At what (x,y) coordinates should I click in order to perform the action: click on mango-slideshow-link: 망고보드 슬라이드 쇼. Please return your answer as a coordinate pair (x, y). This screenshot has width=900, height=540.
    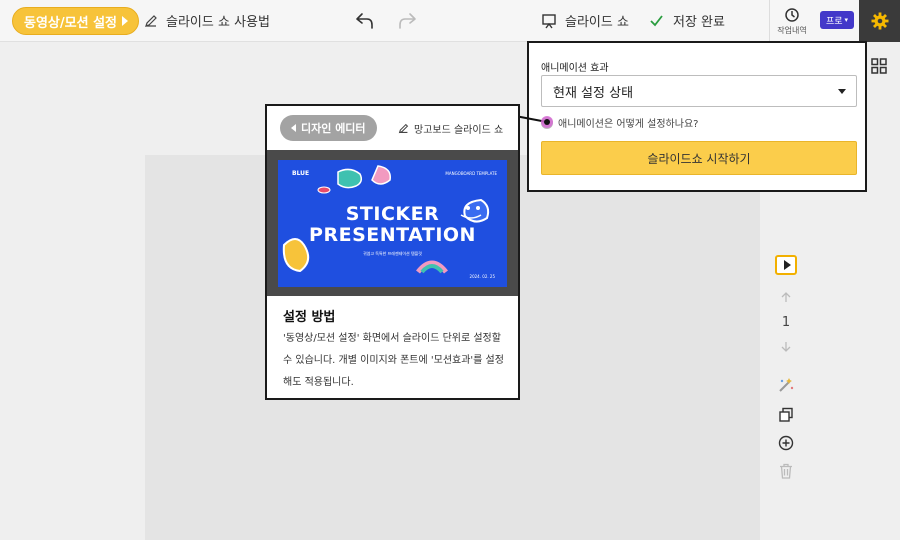
    Looking at the image, I should click on (450, 128).